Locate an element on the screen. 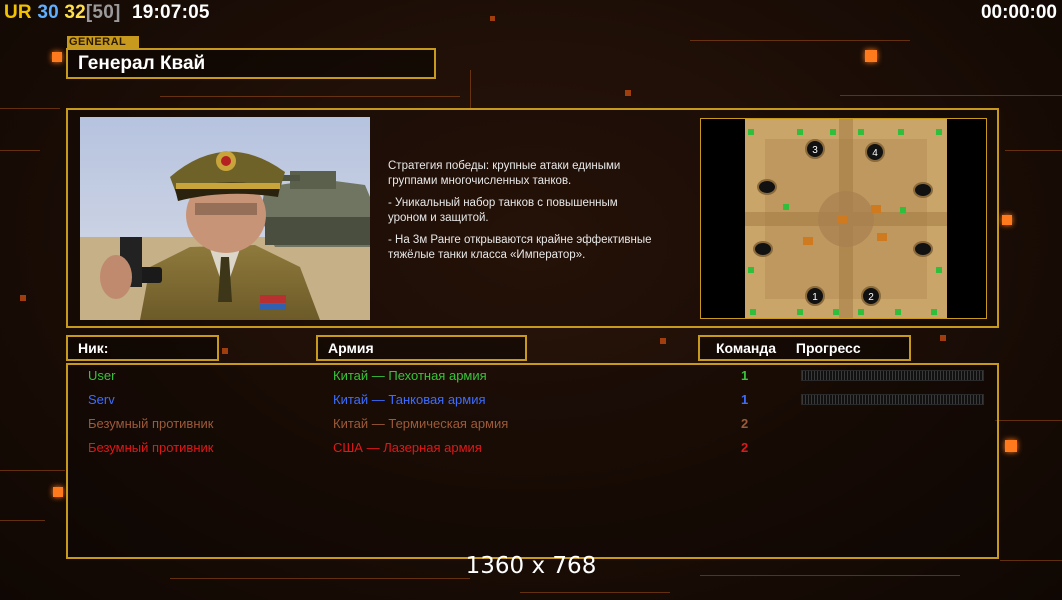  spawn-marker: 3 is located at coordinates (815, 149).